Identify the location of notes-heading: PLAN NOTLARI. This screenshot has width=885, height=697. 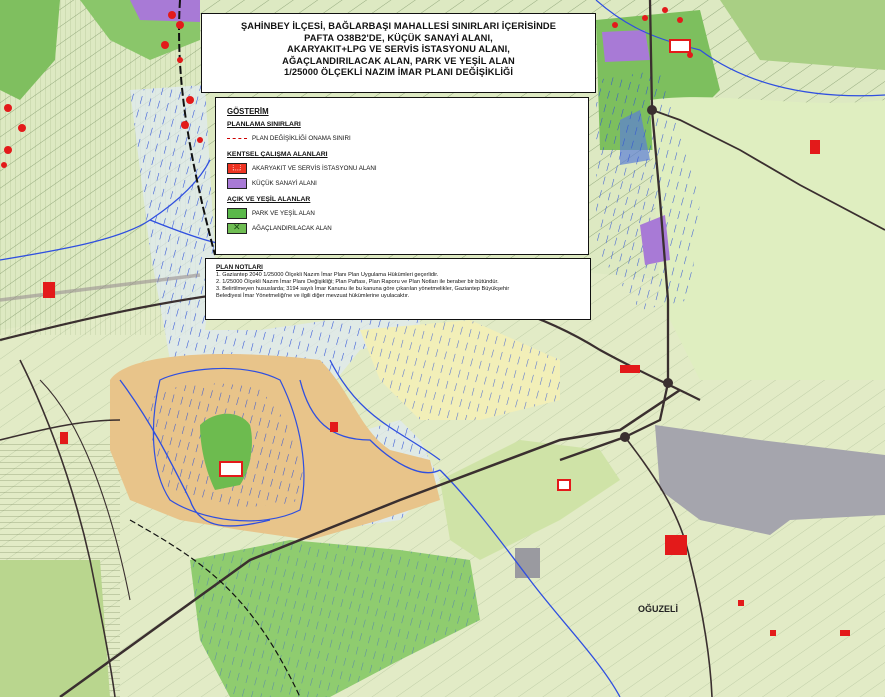
(239, 267).